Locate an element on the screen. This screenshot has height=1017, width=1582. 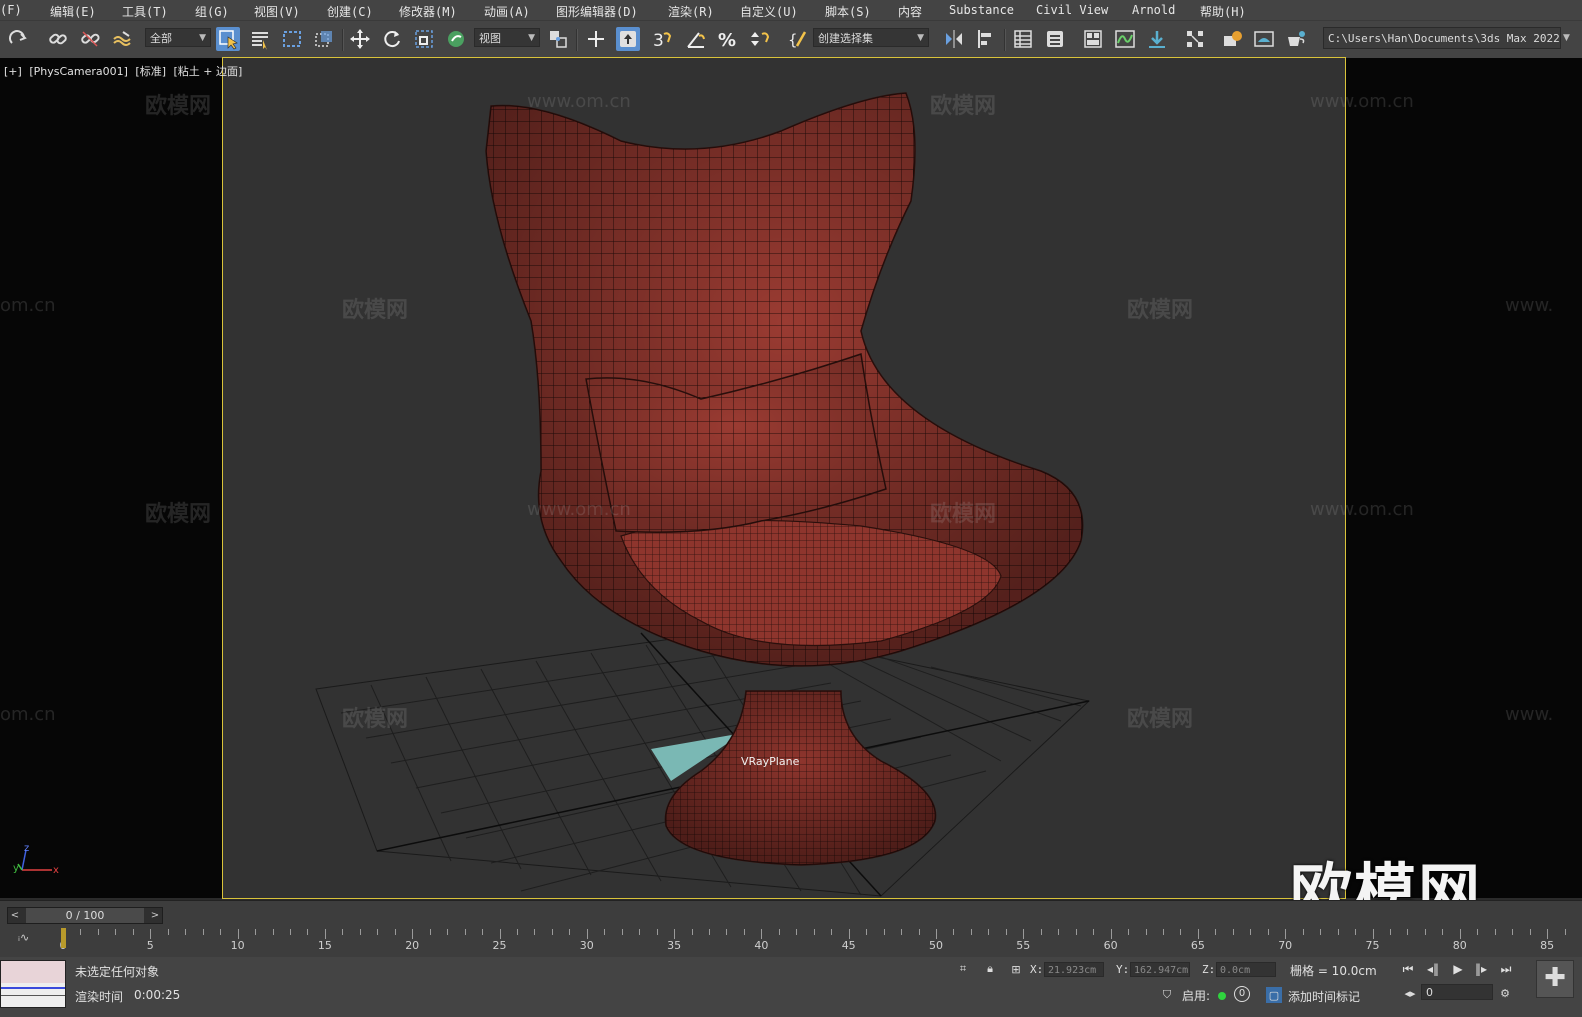
absolute-mode-icon: ⊞ is located at coordinates (1016, 969).